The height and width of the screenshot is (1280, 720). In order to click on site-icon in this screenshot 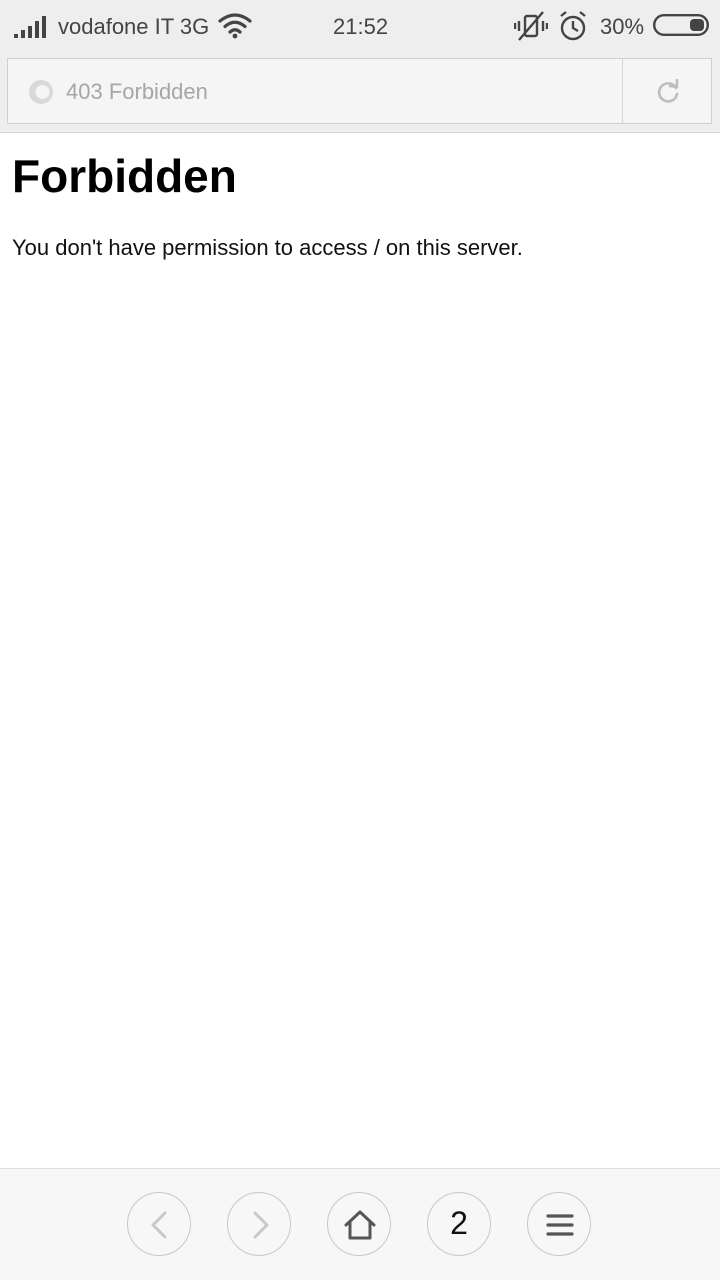, I will do `click(41, 92)`.